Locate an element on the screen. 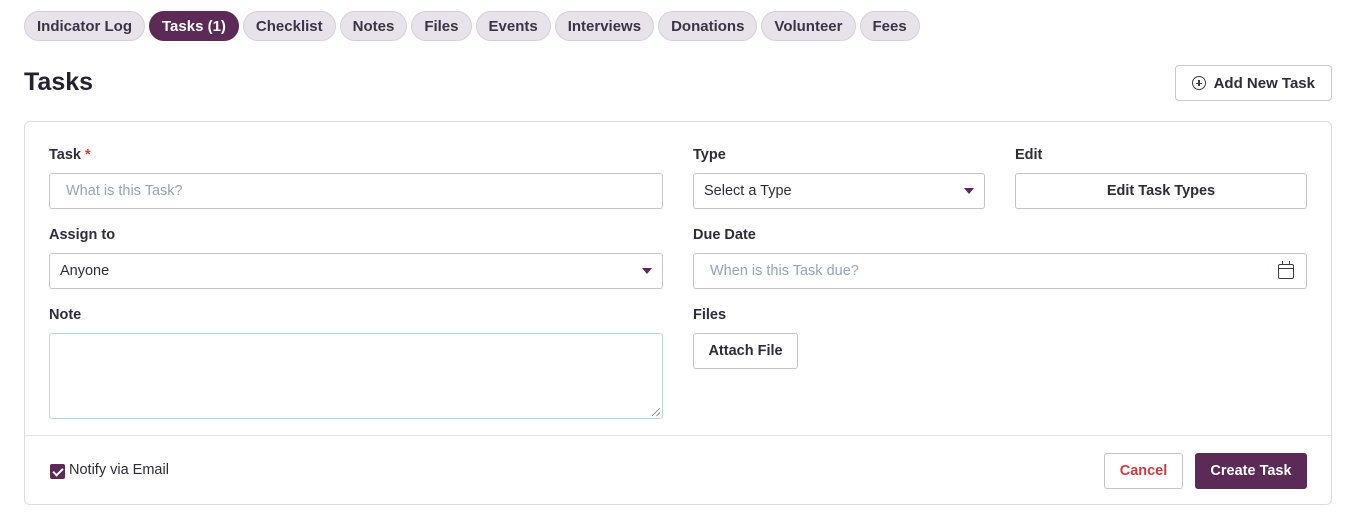  note-label: Note is located at coordinates (65, 315).